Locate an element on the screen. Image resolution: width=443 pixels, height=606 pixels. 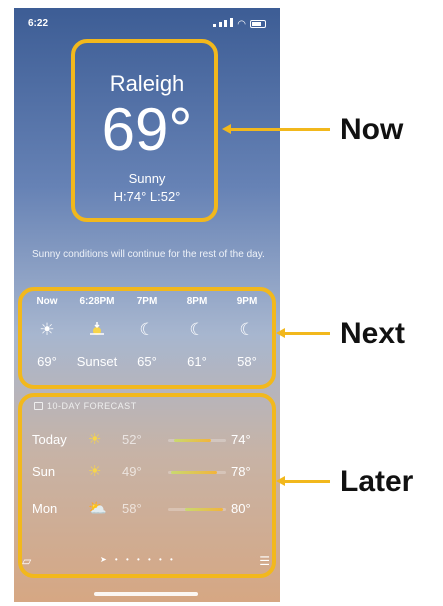
now-callout-label: Now is located at coordinates (372, 129).